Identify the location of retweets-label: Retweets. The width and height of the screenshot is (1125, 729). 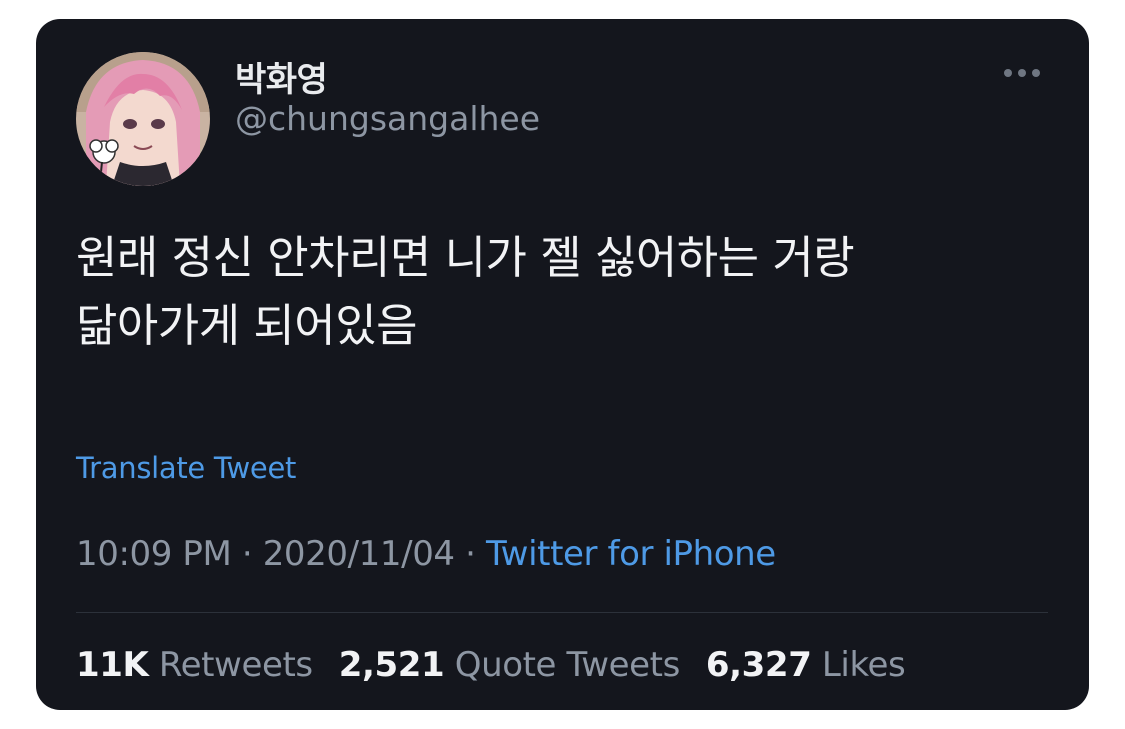
(235, 665).